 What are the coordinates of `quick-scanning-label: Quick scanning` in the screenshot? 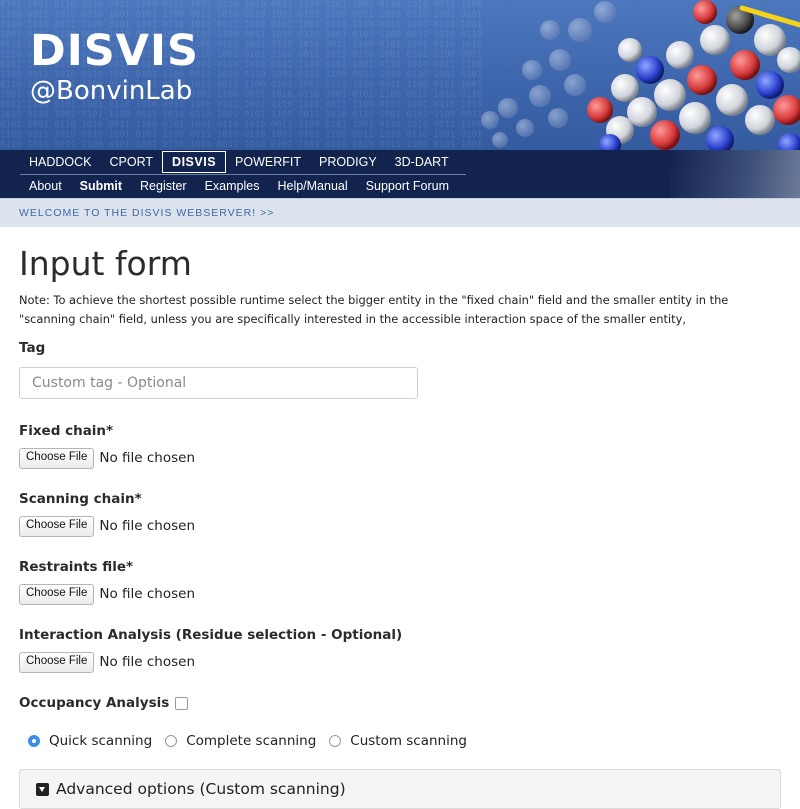 It's located at (100, 741).